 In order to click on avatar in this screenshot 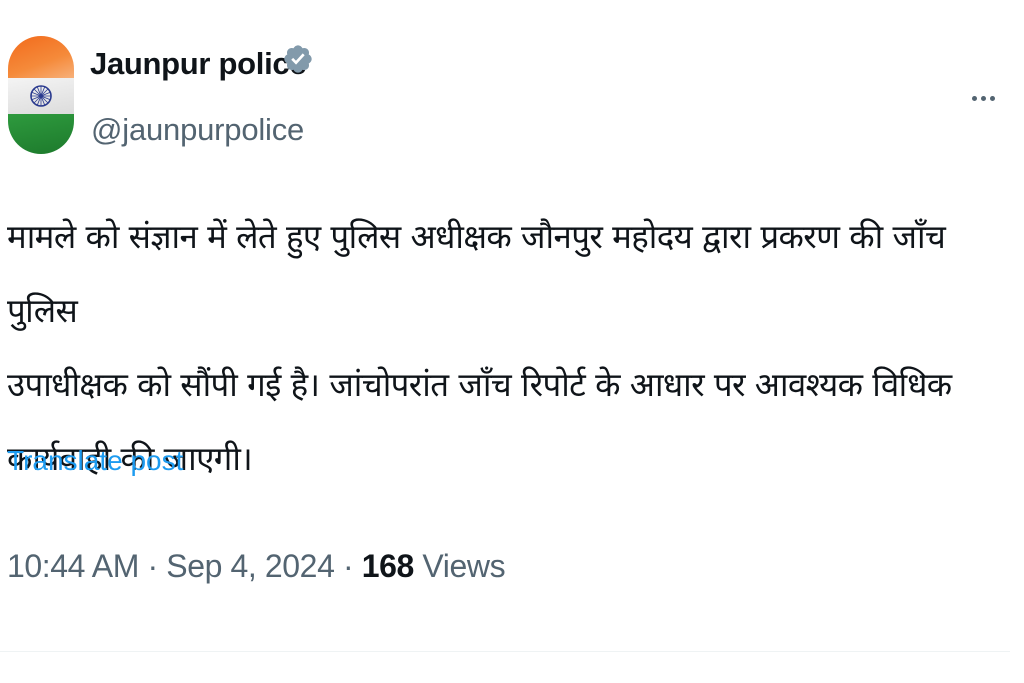, I will do `click(41, 95)`.